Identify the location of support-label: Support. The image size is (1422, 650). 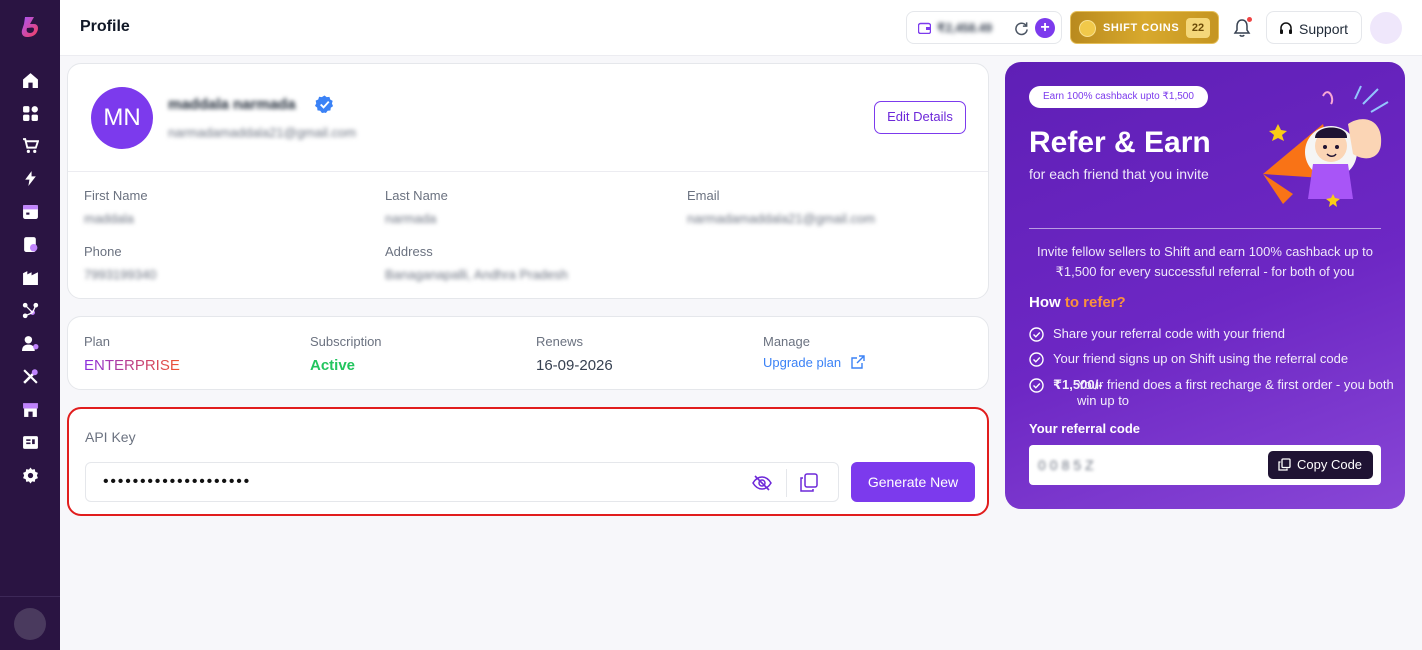
(1324, 29).